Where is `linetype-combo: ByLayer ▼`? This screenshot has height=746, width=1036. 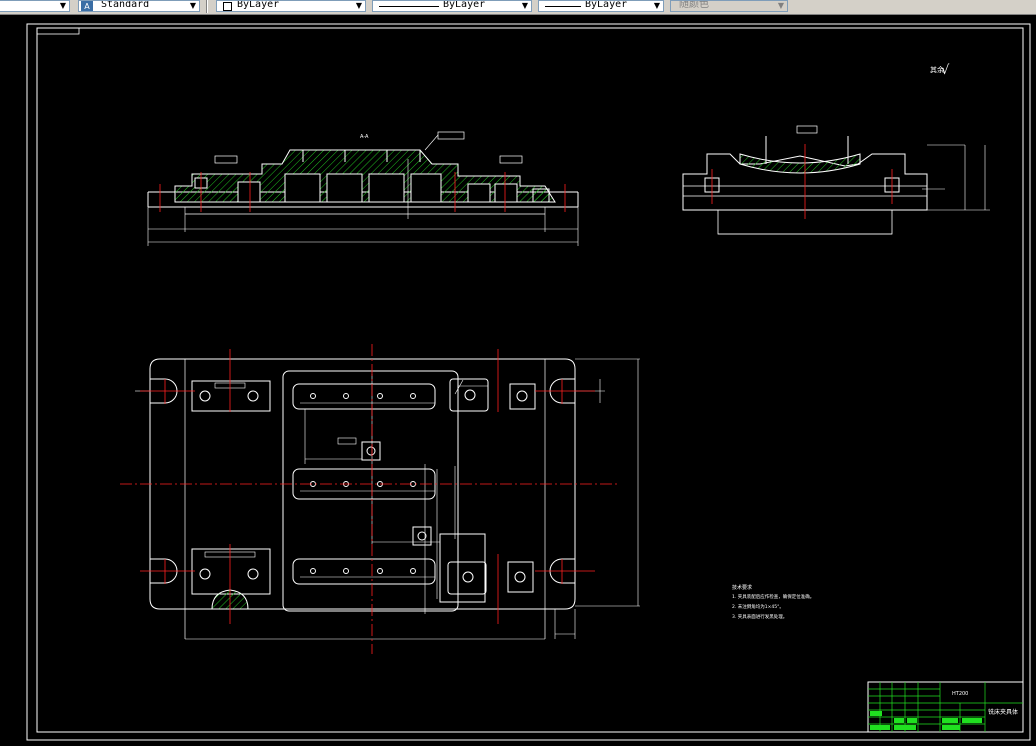 linetype-combo: ByLayer ▼ is located at coordinates (452, 6).